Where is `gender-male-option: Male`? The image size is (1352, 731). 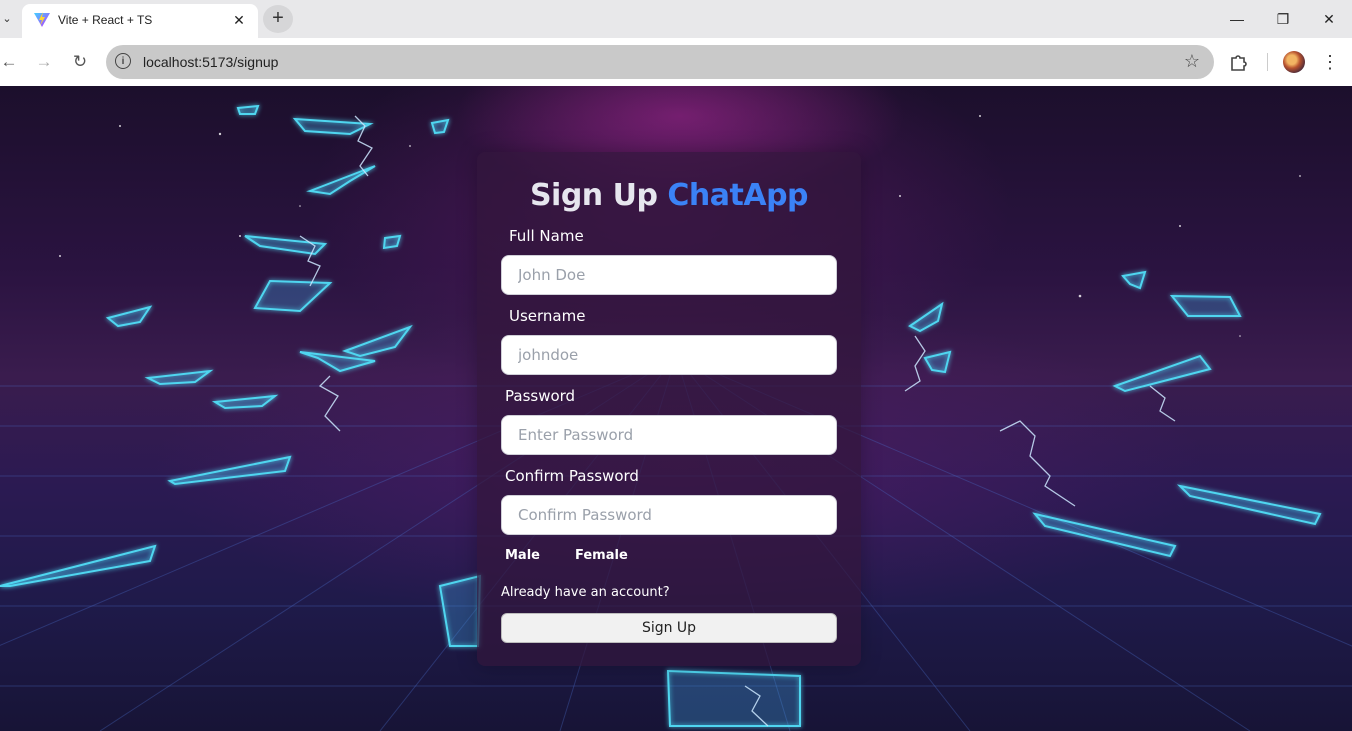 gender-male-option: Male is located at coordinates (522, 555).